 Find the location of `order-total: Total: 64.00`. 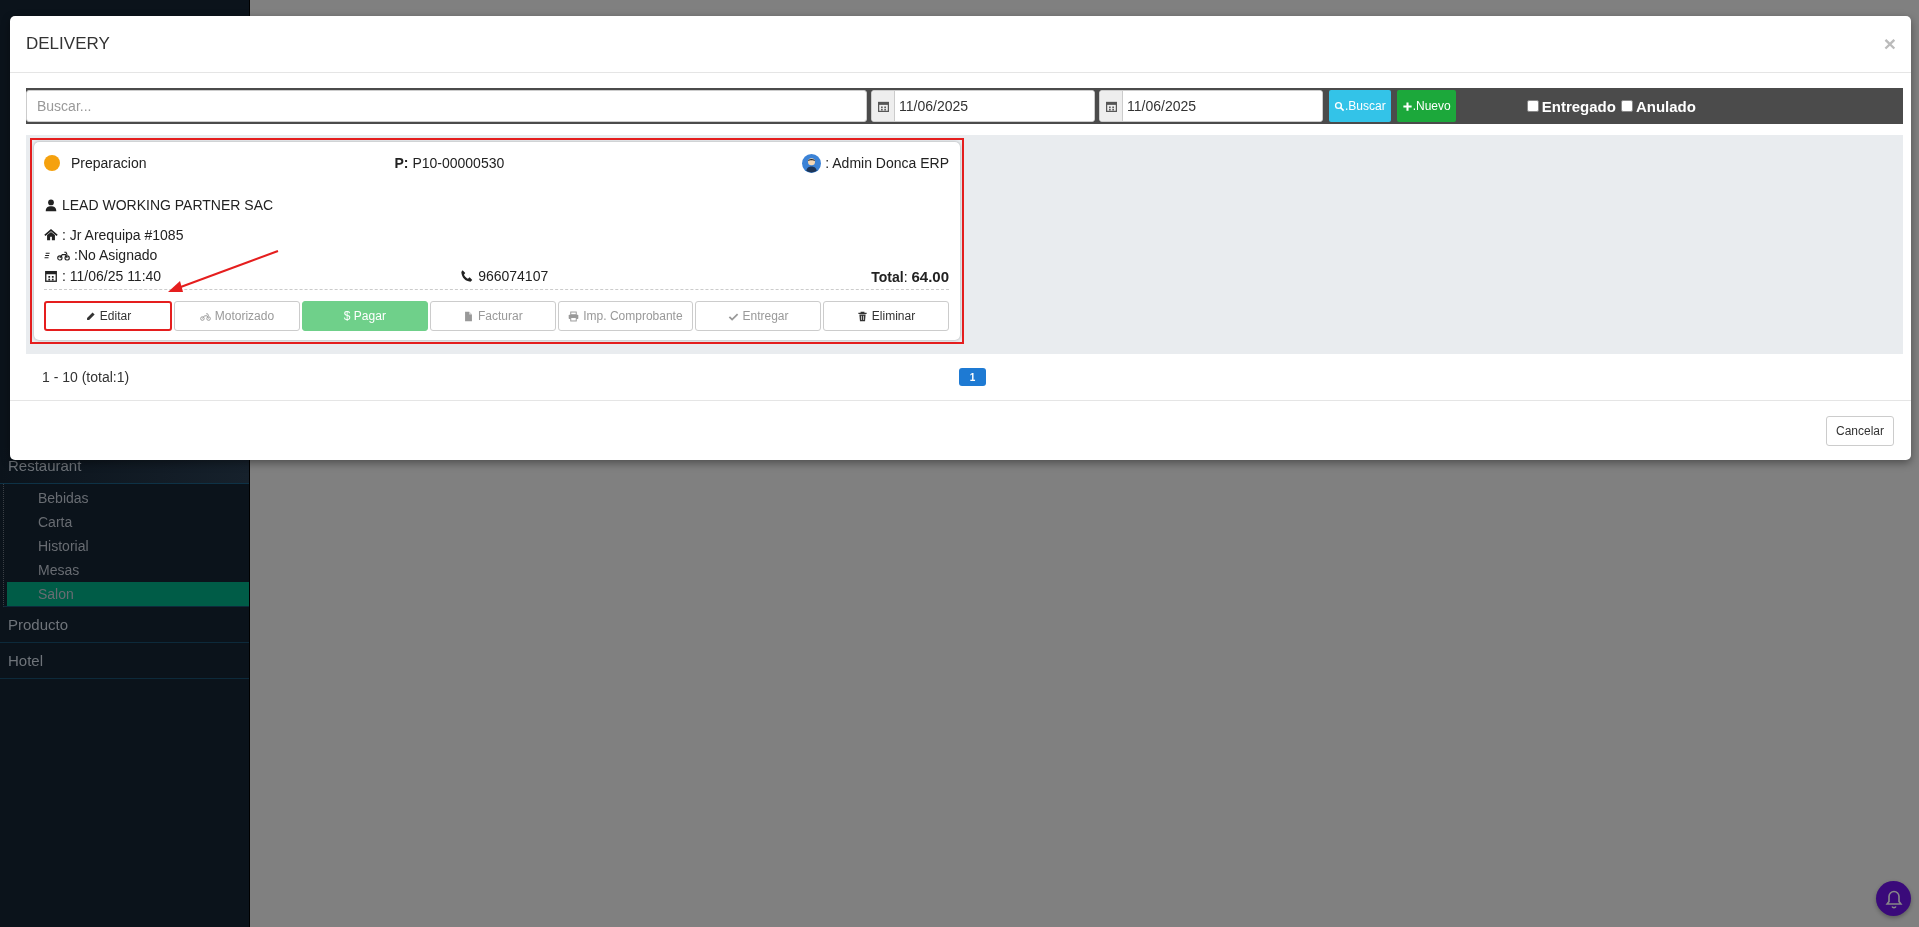

order-total: Total: 64.00 is located at coordinates (910, 276).